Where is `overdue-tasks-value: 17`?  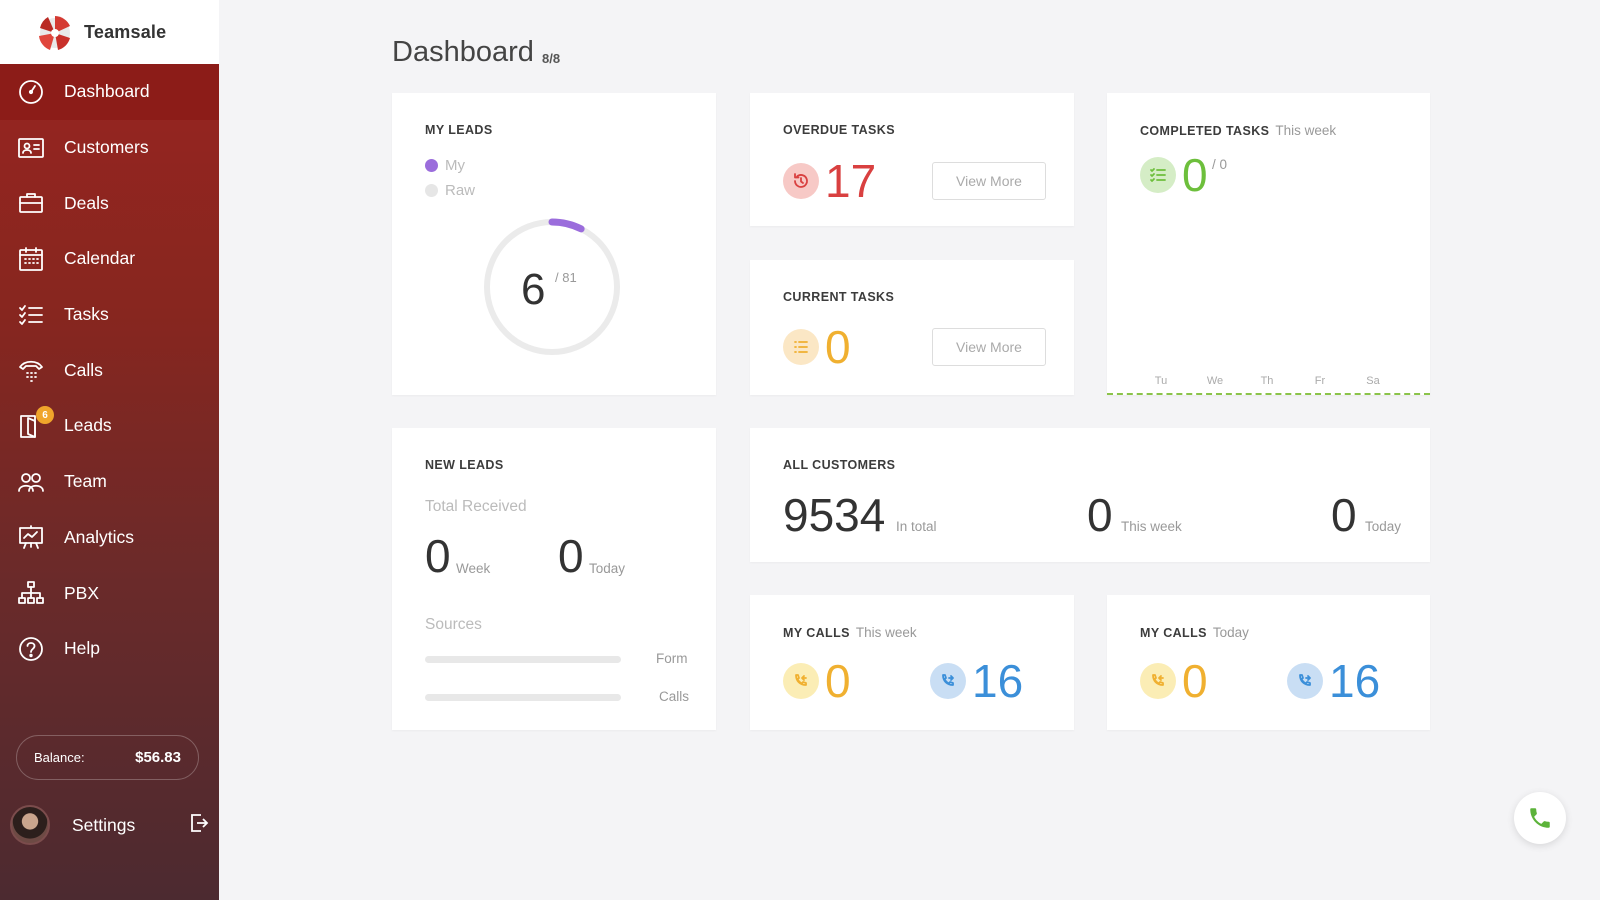
overdue-tasks-value: 17 is located at coordinates (851, 181).